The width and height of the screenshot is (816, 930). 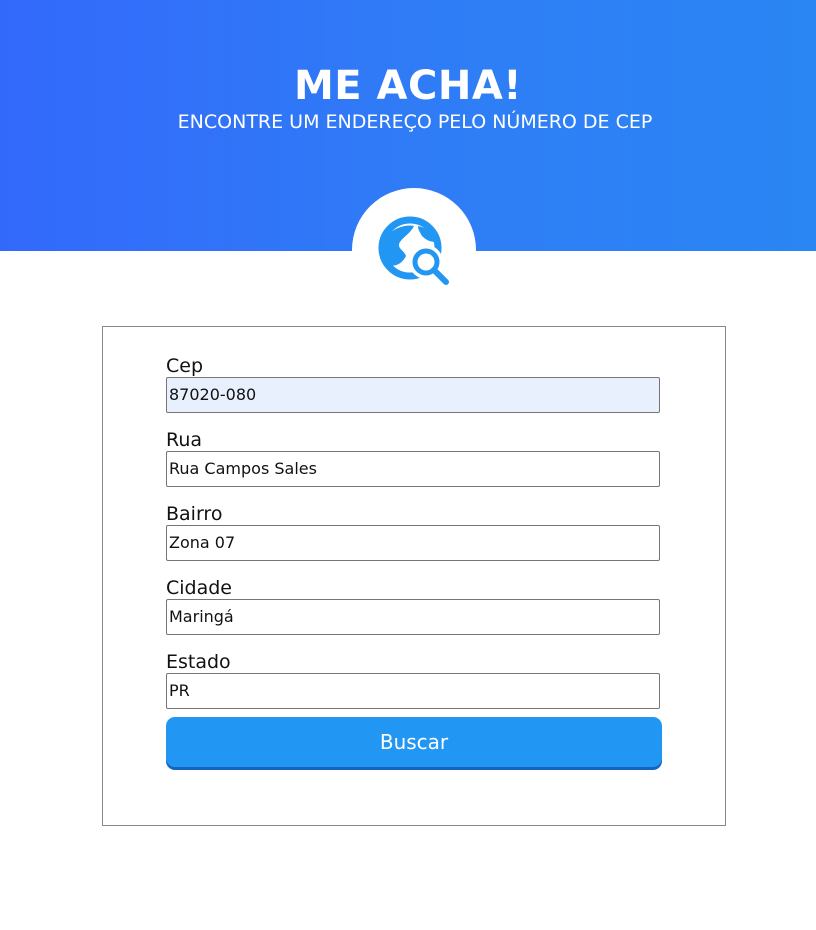 What do you see at coordinates (413, 691) in the screenshot?
I see `estado-input: PR` at bounding box center [413, 691].